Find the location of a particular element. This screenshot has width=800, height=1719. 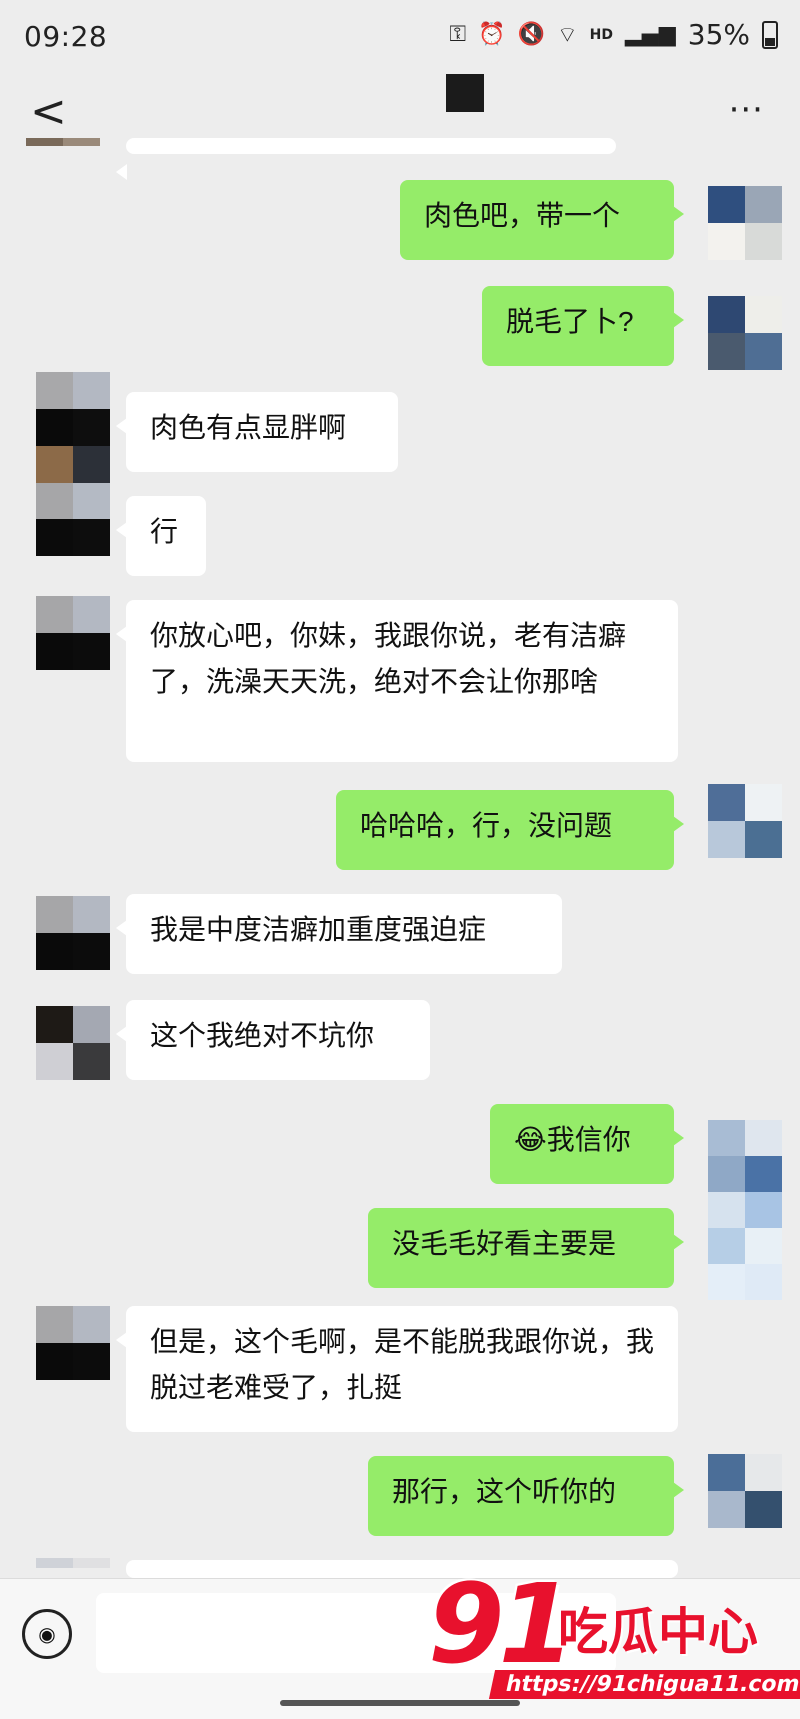

chevron-left-icon: < is located at coordinates (48, 111).